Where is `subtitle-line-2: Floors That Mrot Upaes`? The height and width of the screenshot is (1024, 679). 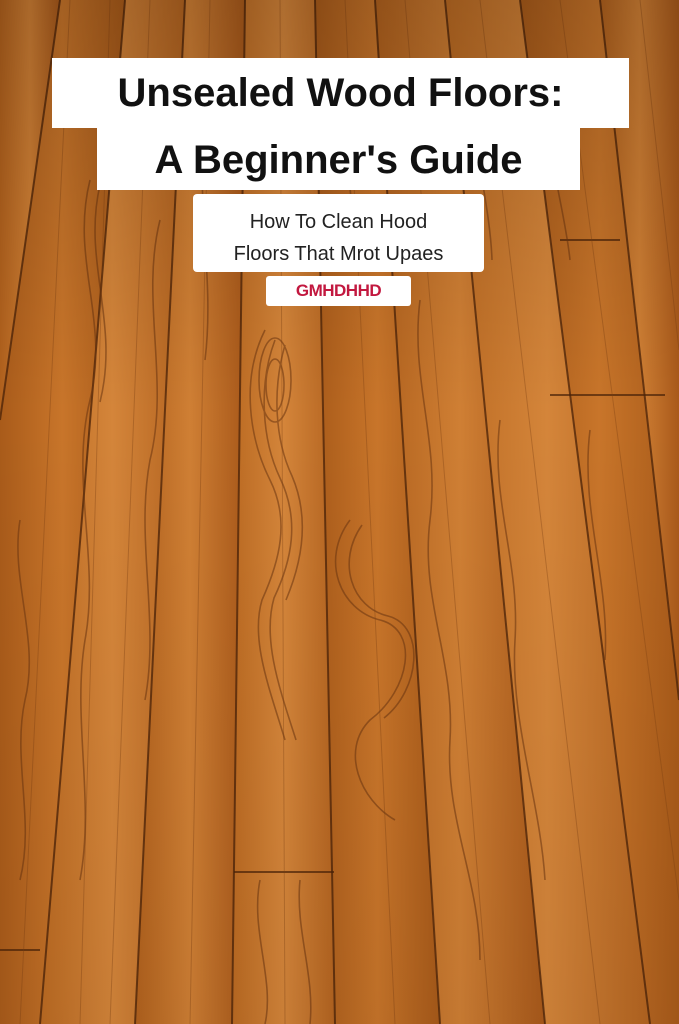
subtitle-line-2: Floors That Mrot Upaes is located at coordinates (338, 254).